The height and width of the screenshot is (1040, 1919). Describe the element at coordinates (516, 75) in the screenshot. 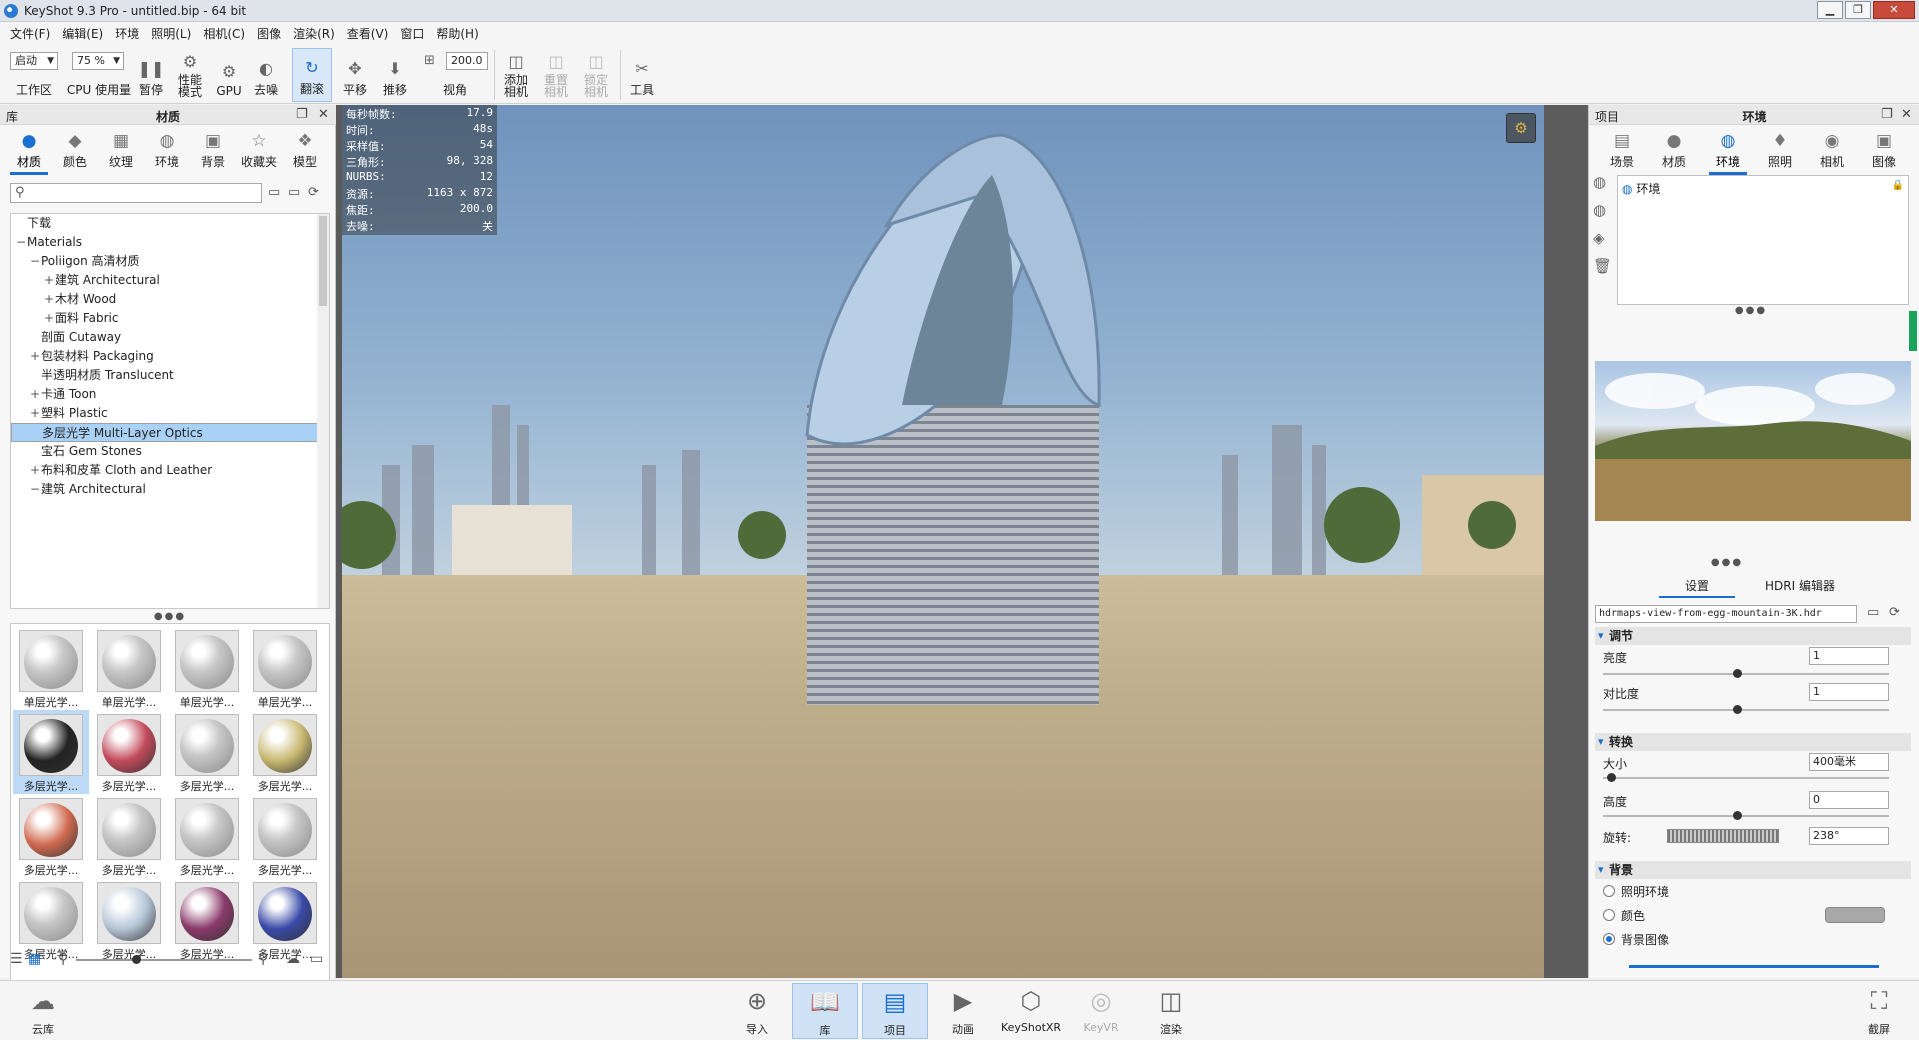

I see `add-camera-button: ◫ 添加 相机` at that location.